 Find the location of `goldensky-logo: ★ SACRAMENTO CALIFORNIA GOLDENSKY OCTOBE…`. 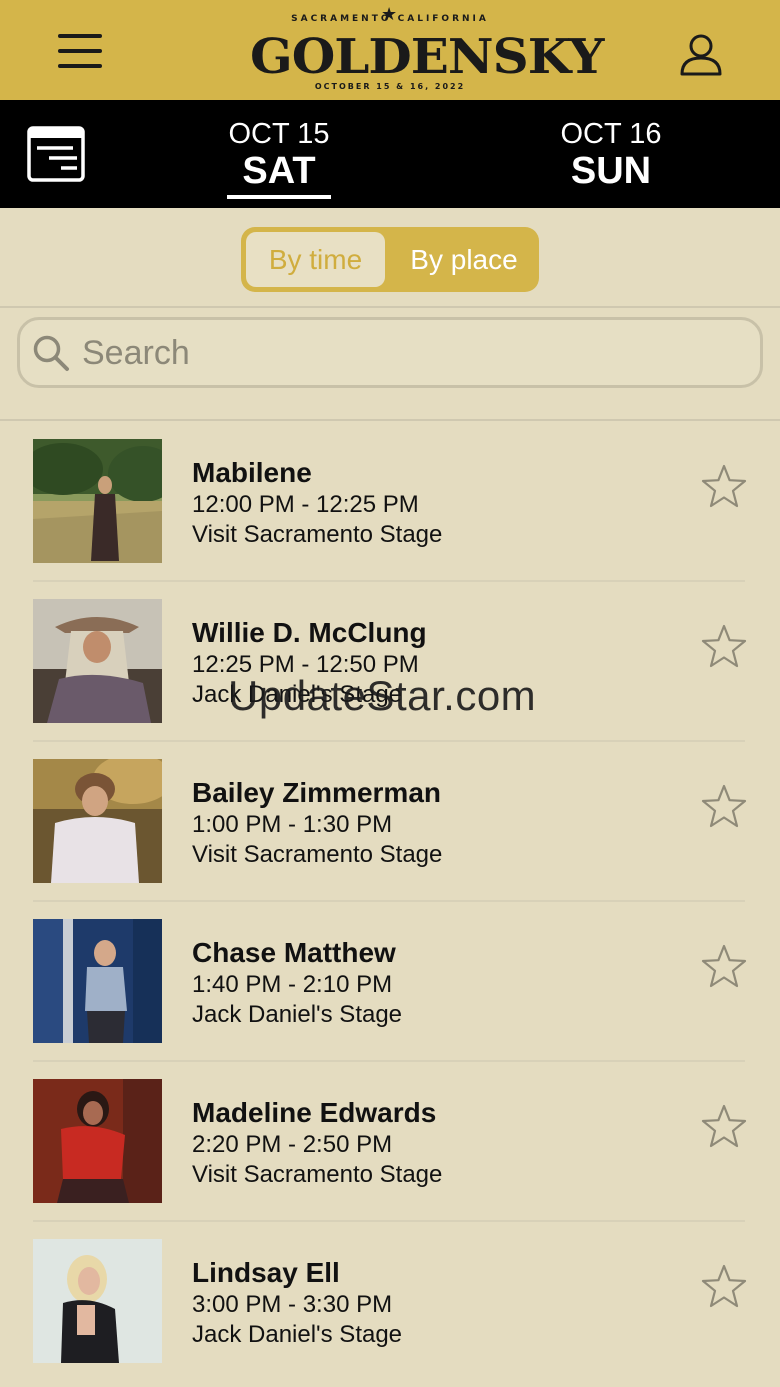

goldensky-logo: ★ SACRAMENTO CALIFORNIA GOLDENSKY OCTOBE… is located at coordinates (427, 50).